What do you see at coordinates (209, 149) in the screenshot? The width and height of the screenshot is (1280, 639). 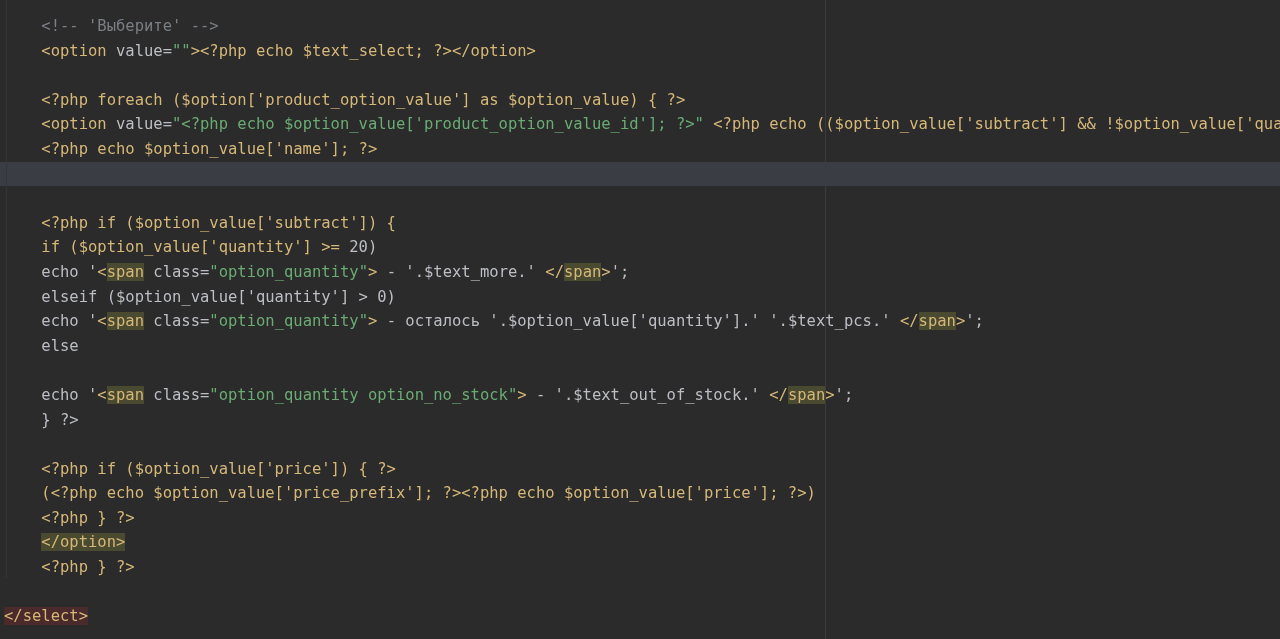 I see `code-line: <?php echo $option_value['name']; ?>` at bounding box center [209, 149].